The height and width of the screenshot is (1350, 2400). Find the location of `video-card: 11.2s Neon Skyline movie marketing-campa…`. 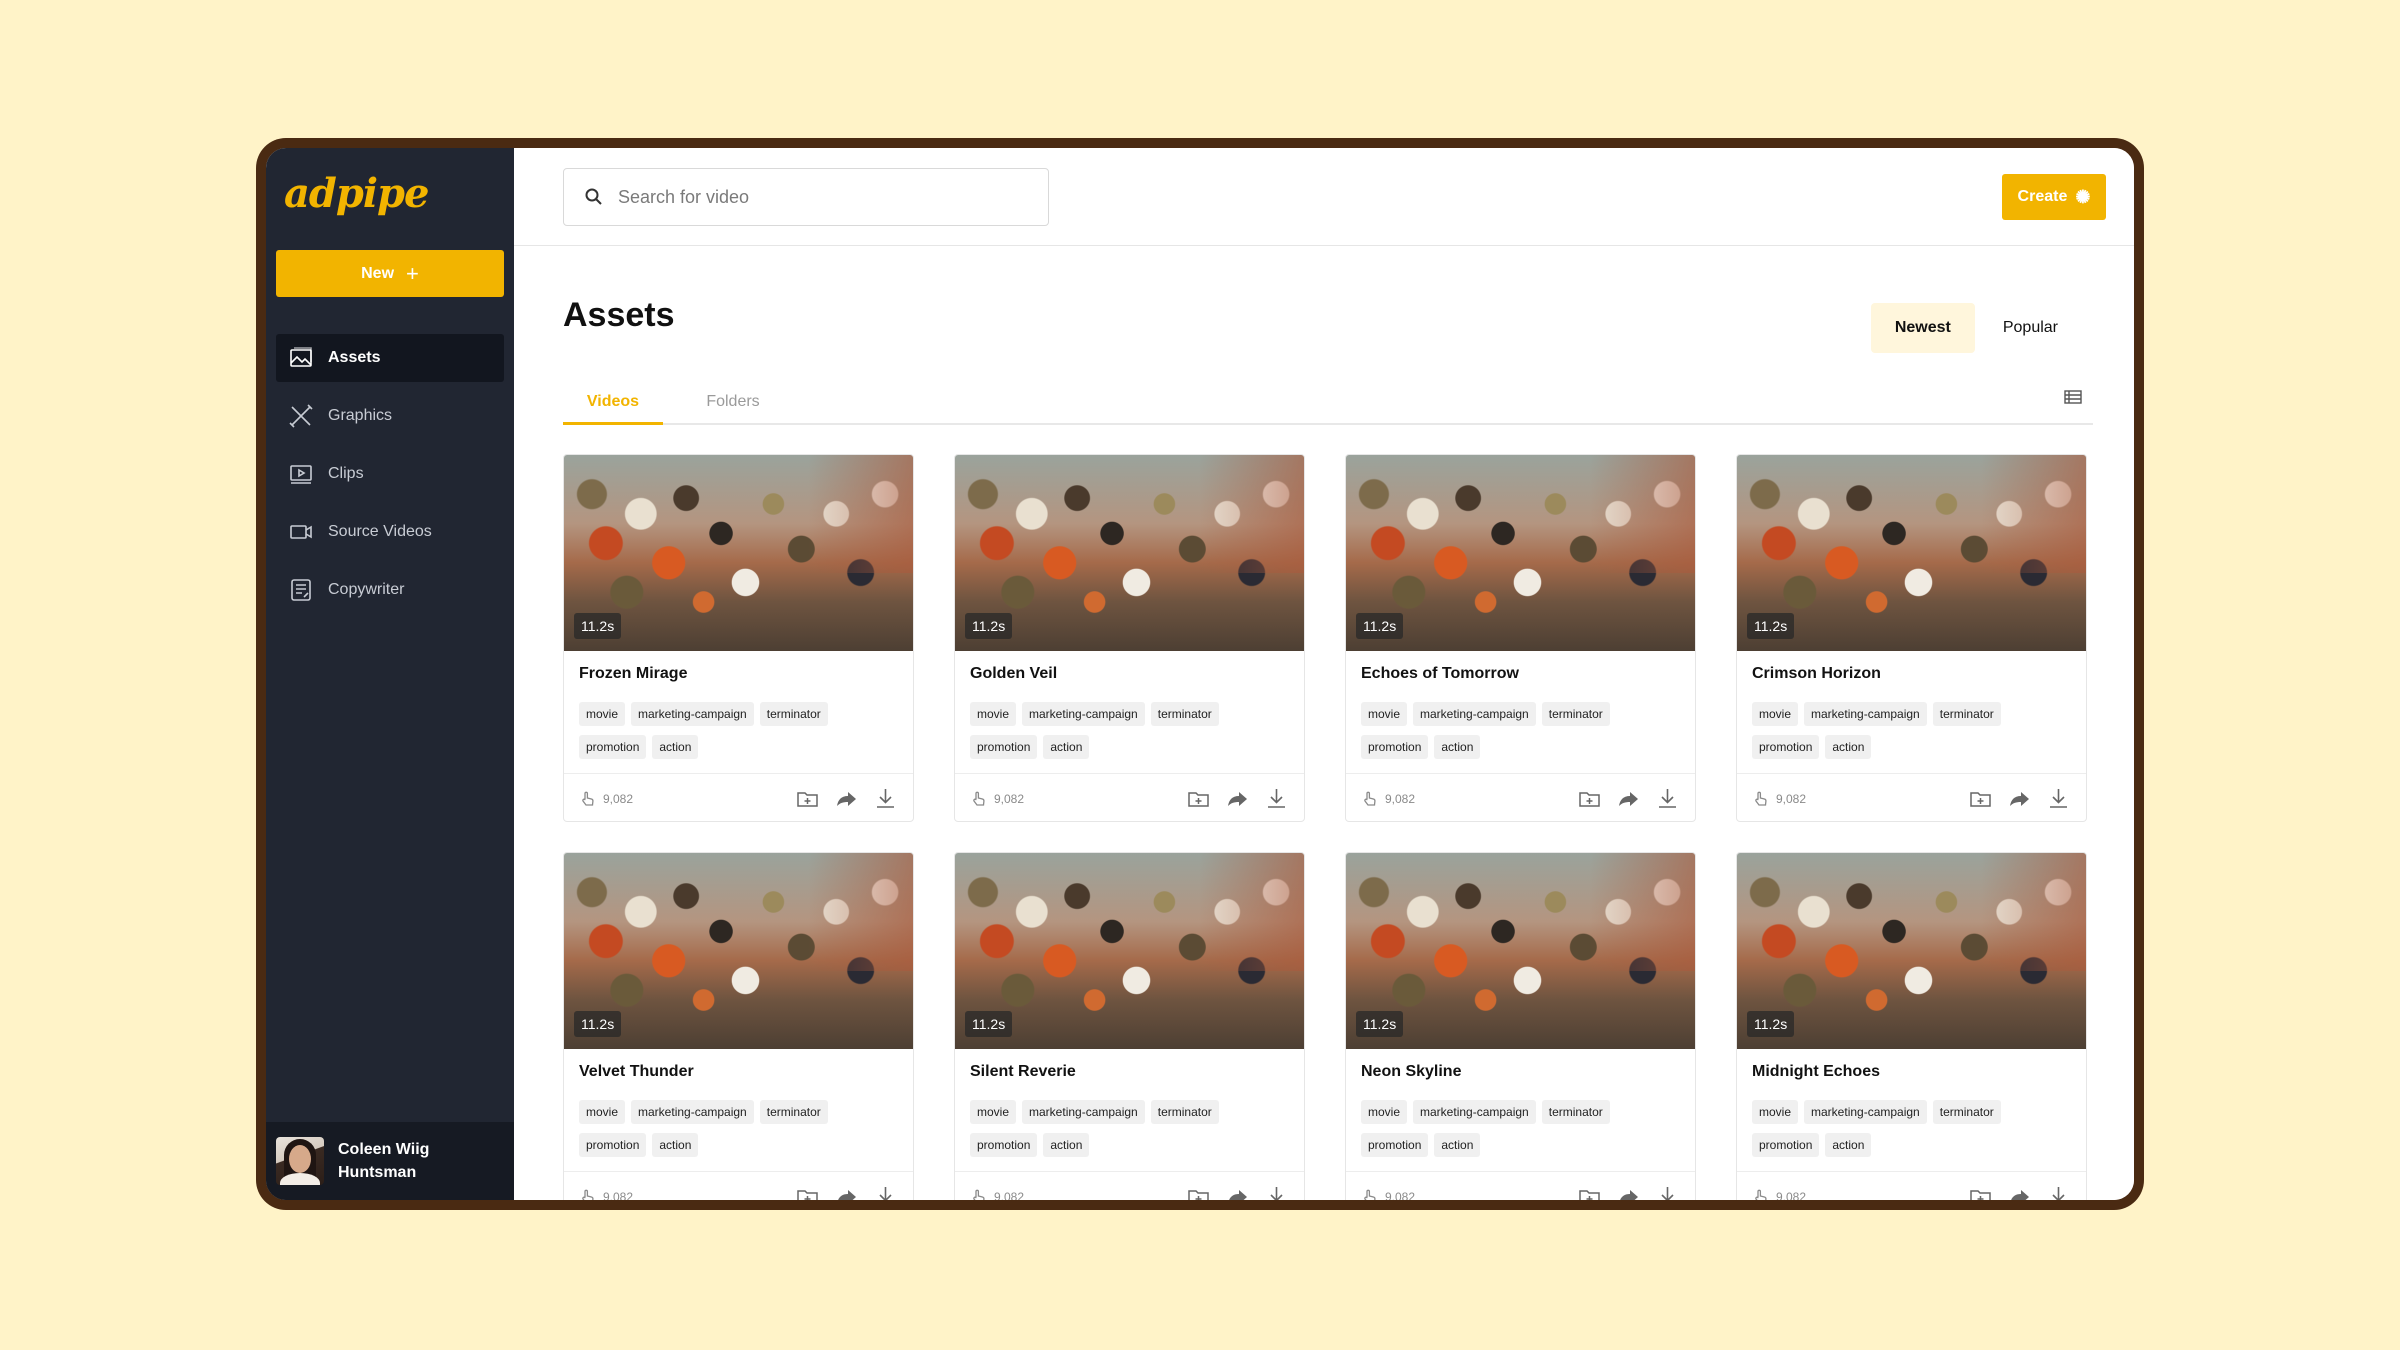

video-card: 11.2s Neon Skyline movie marketing-campa… is located at coordinates (1520, 1026).